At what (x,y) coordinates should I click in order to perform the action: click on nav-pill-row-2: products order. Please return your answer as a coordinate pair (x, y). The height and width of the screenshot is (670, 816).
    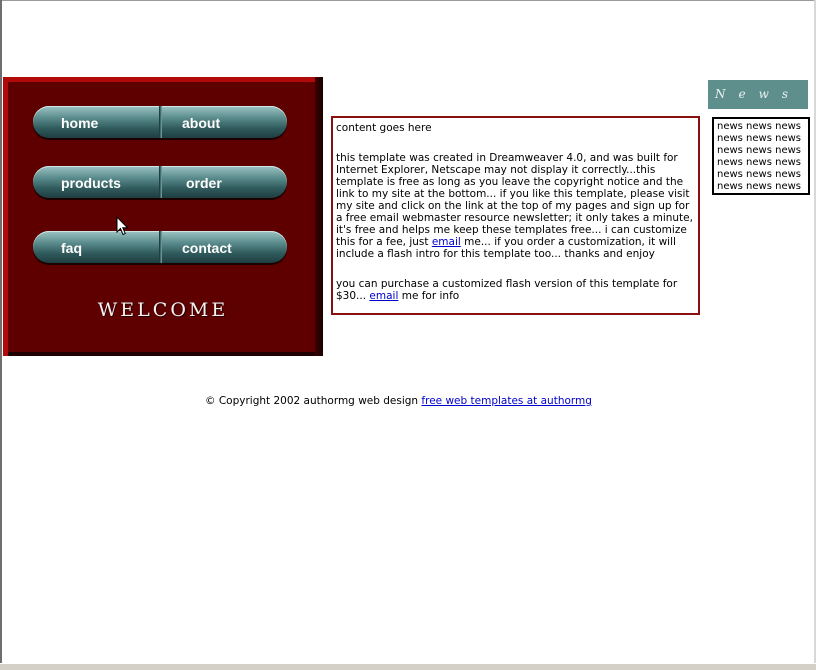
    Looking at the image, I should click on (160, 182).